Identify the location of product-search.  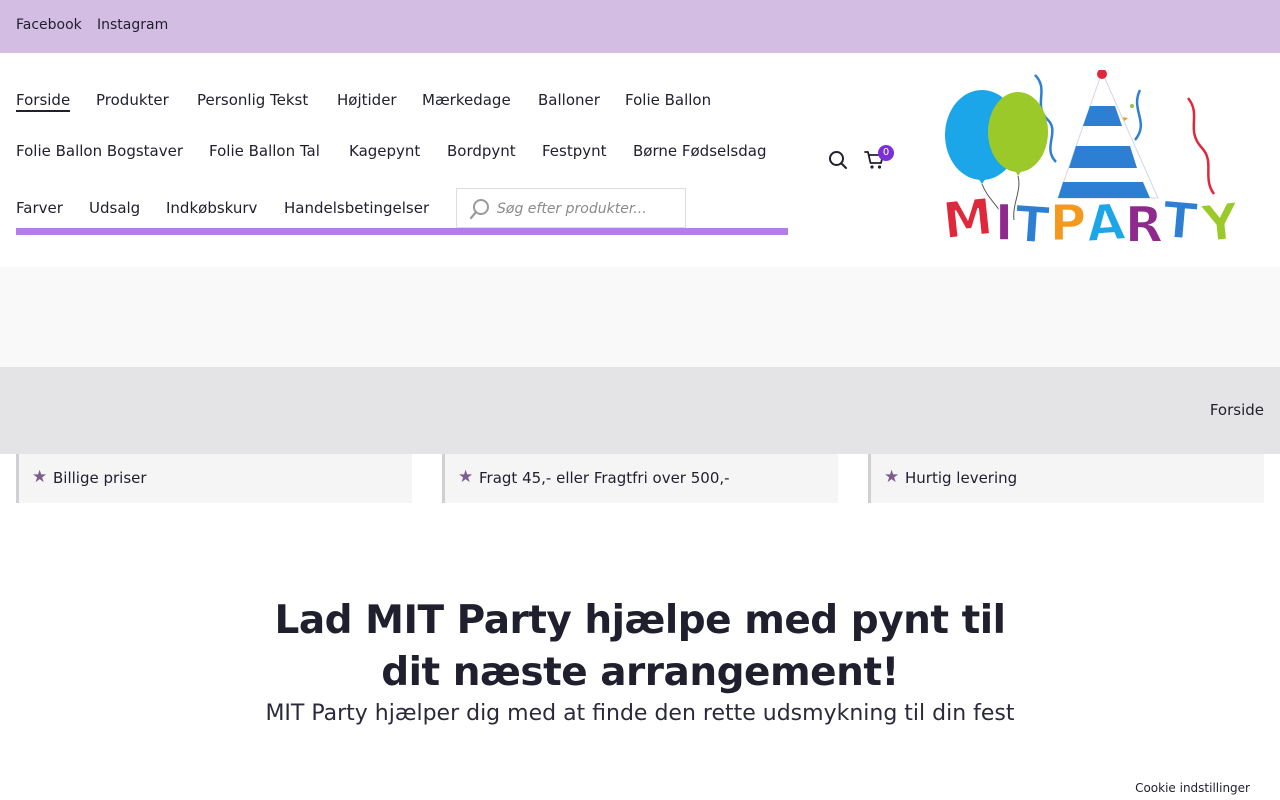
(571, 208).